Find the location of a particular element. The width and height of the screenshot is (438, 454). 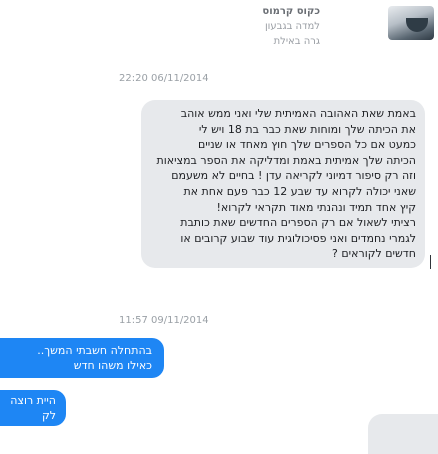

message-line: חדשים לקוראים ? is located at coordinates (374, 254).